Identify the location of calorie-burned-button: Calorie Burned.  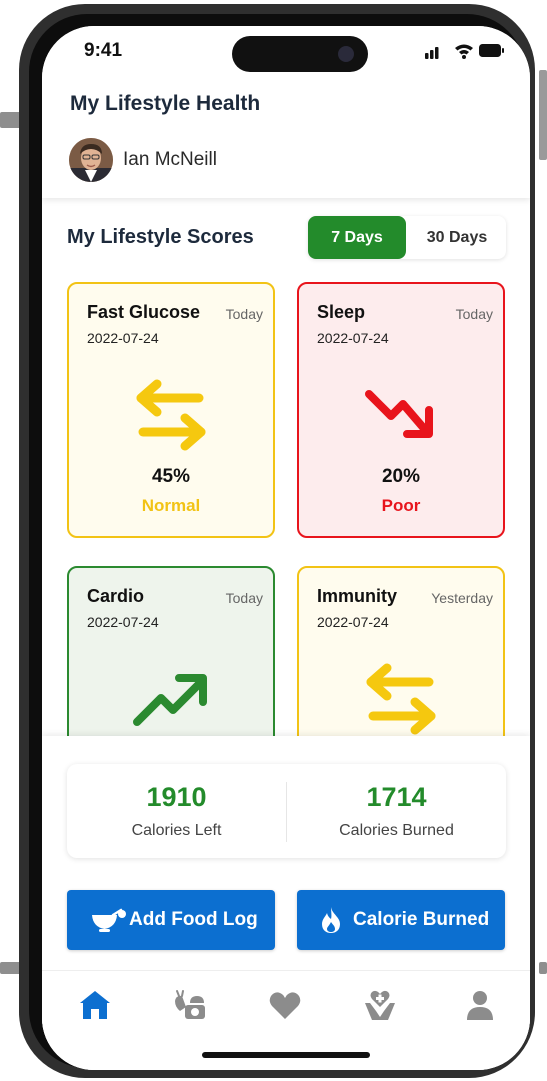
(401, 920).